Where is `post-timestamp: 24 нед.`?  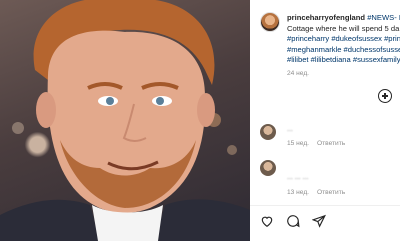
post-timestamp: 24 нед. is located at coordinates (298, 73).